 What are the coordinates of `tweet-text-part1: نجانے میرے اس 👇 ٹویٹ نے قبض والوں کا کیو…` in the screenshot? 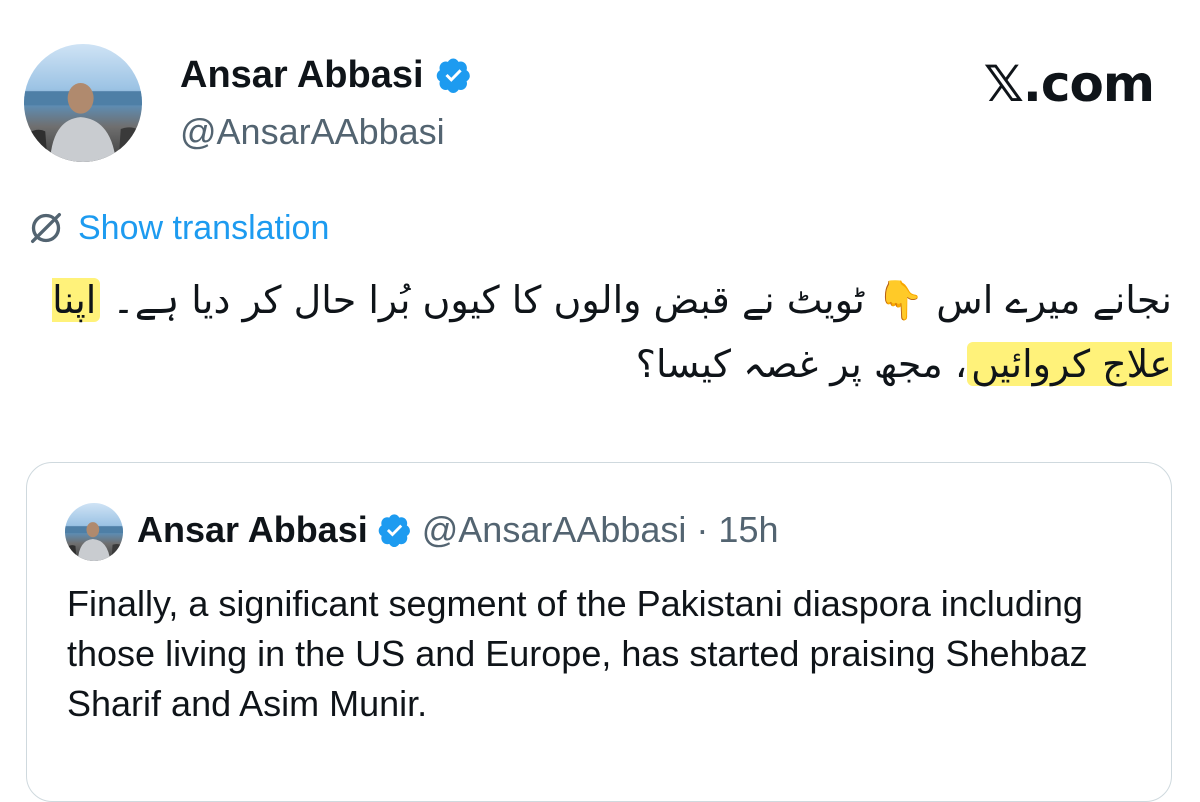 It's located at (636, 300).